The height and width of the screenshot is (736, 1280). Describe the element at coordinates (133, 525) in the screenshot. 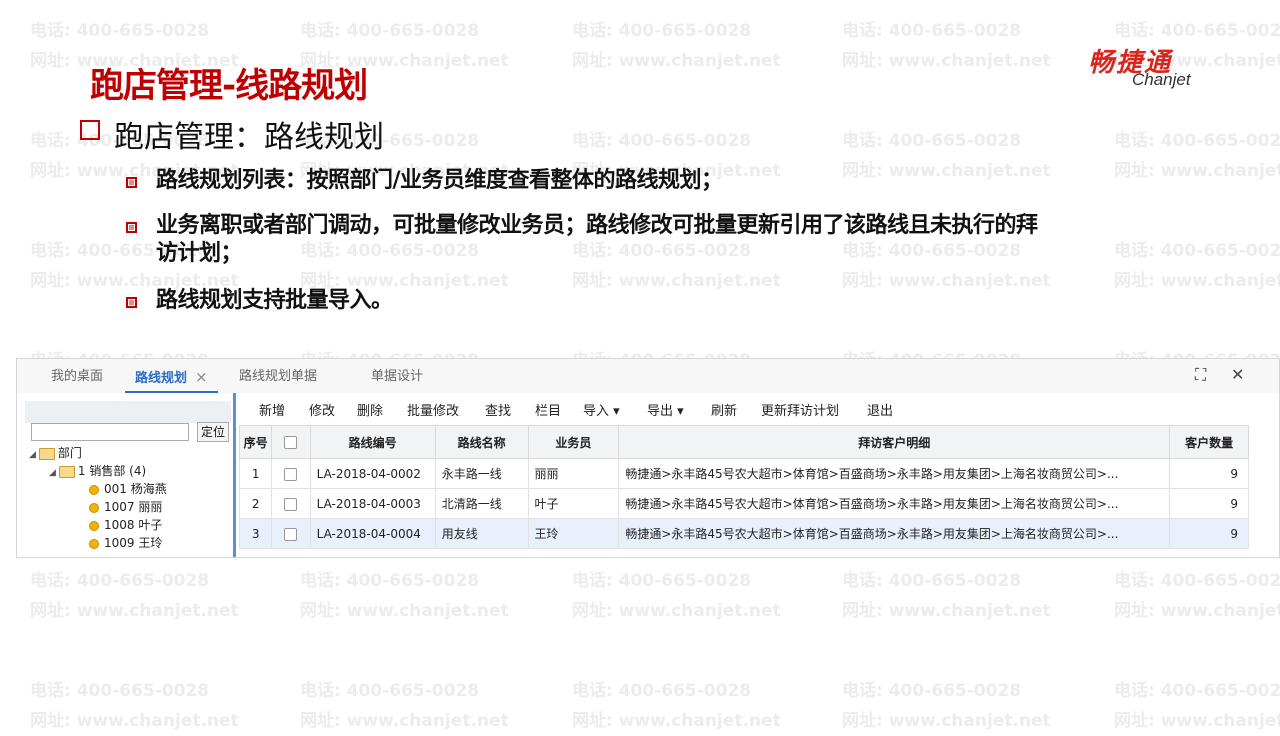

I see `tree-node-label: 1008 叶子` at that location.